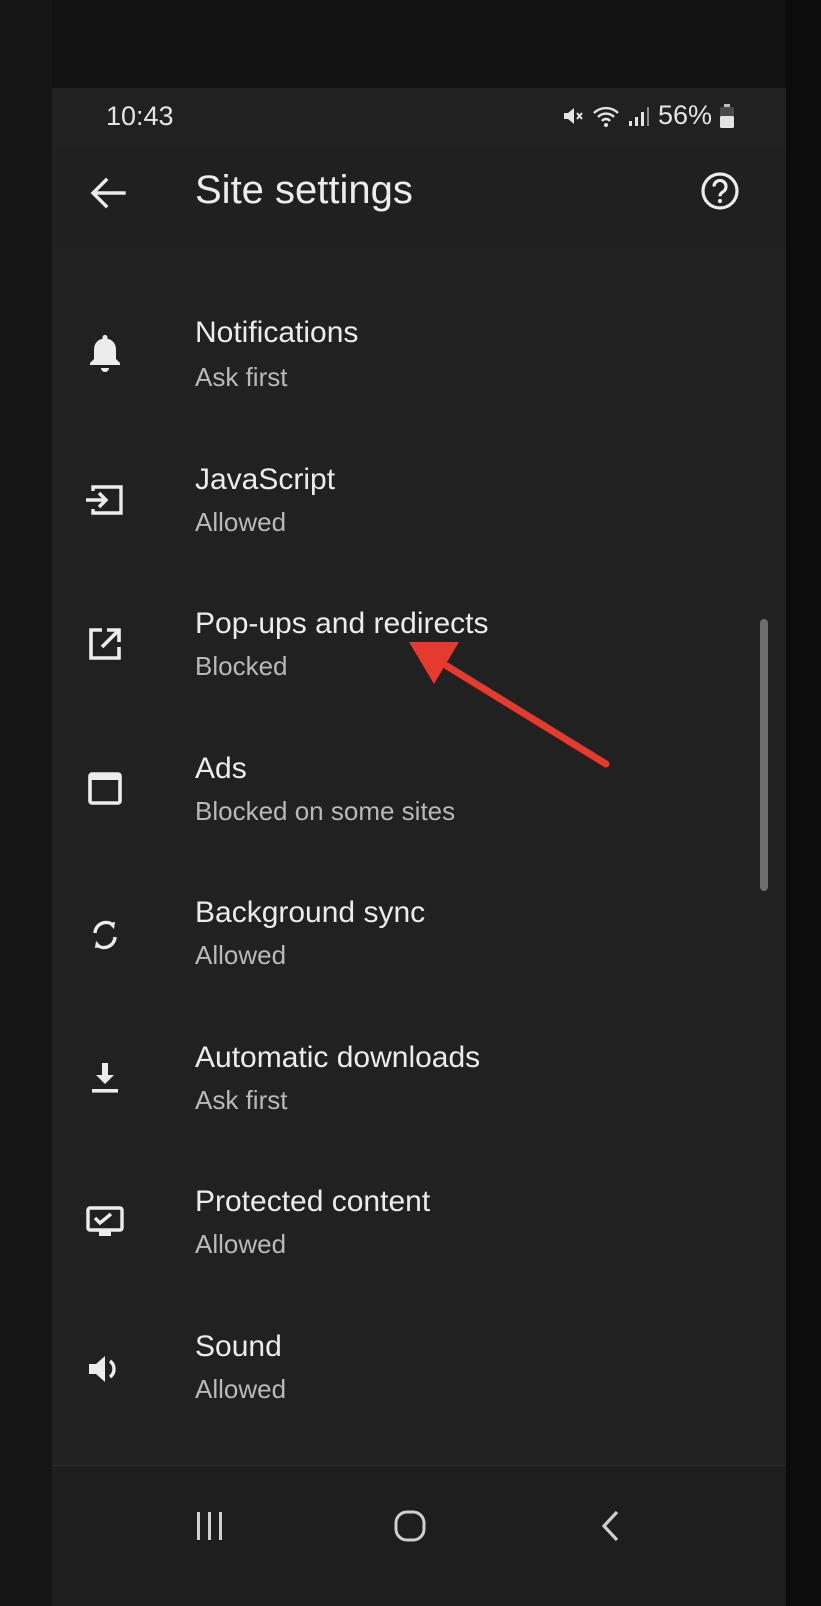 The height and width of the screenshot is (1606, 821). I want to click on bell-icon, so click(105, 353).